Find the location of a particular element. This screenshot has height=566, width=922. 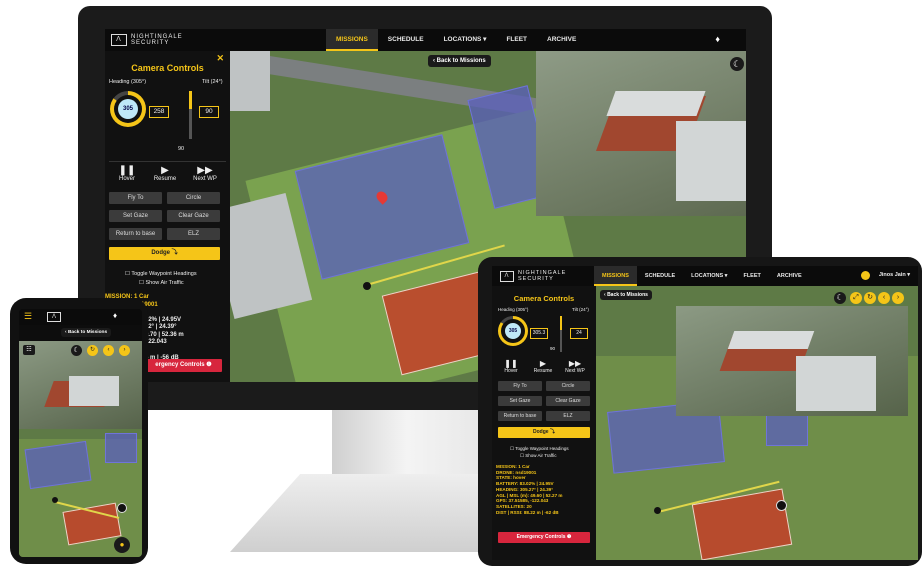

phone-camera-feed: ☷ ☾ ↻ ‹ › is located at coordinates (80, 385).